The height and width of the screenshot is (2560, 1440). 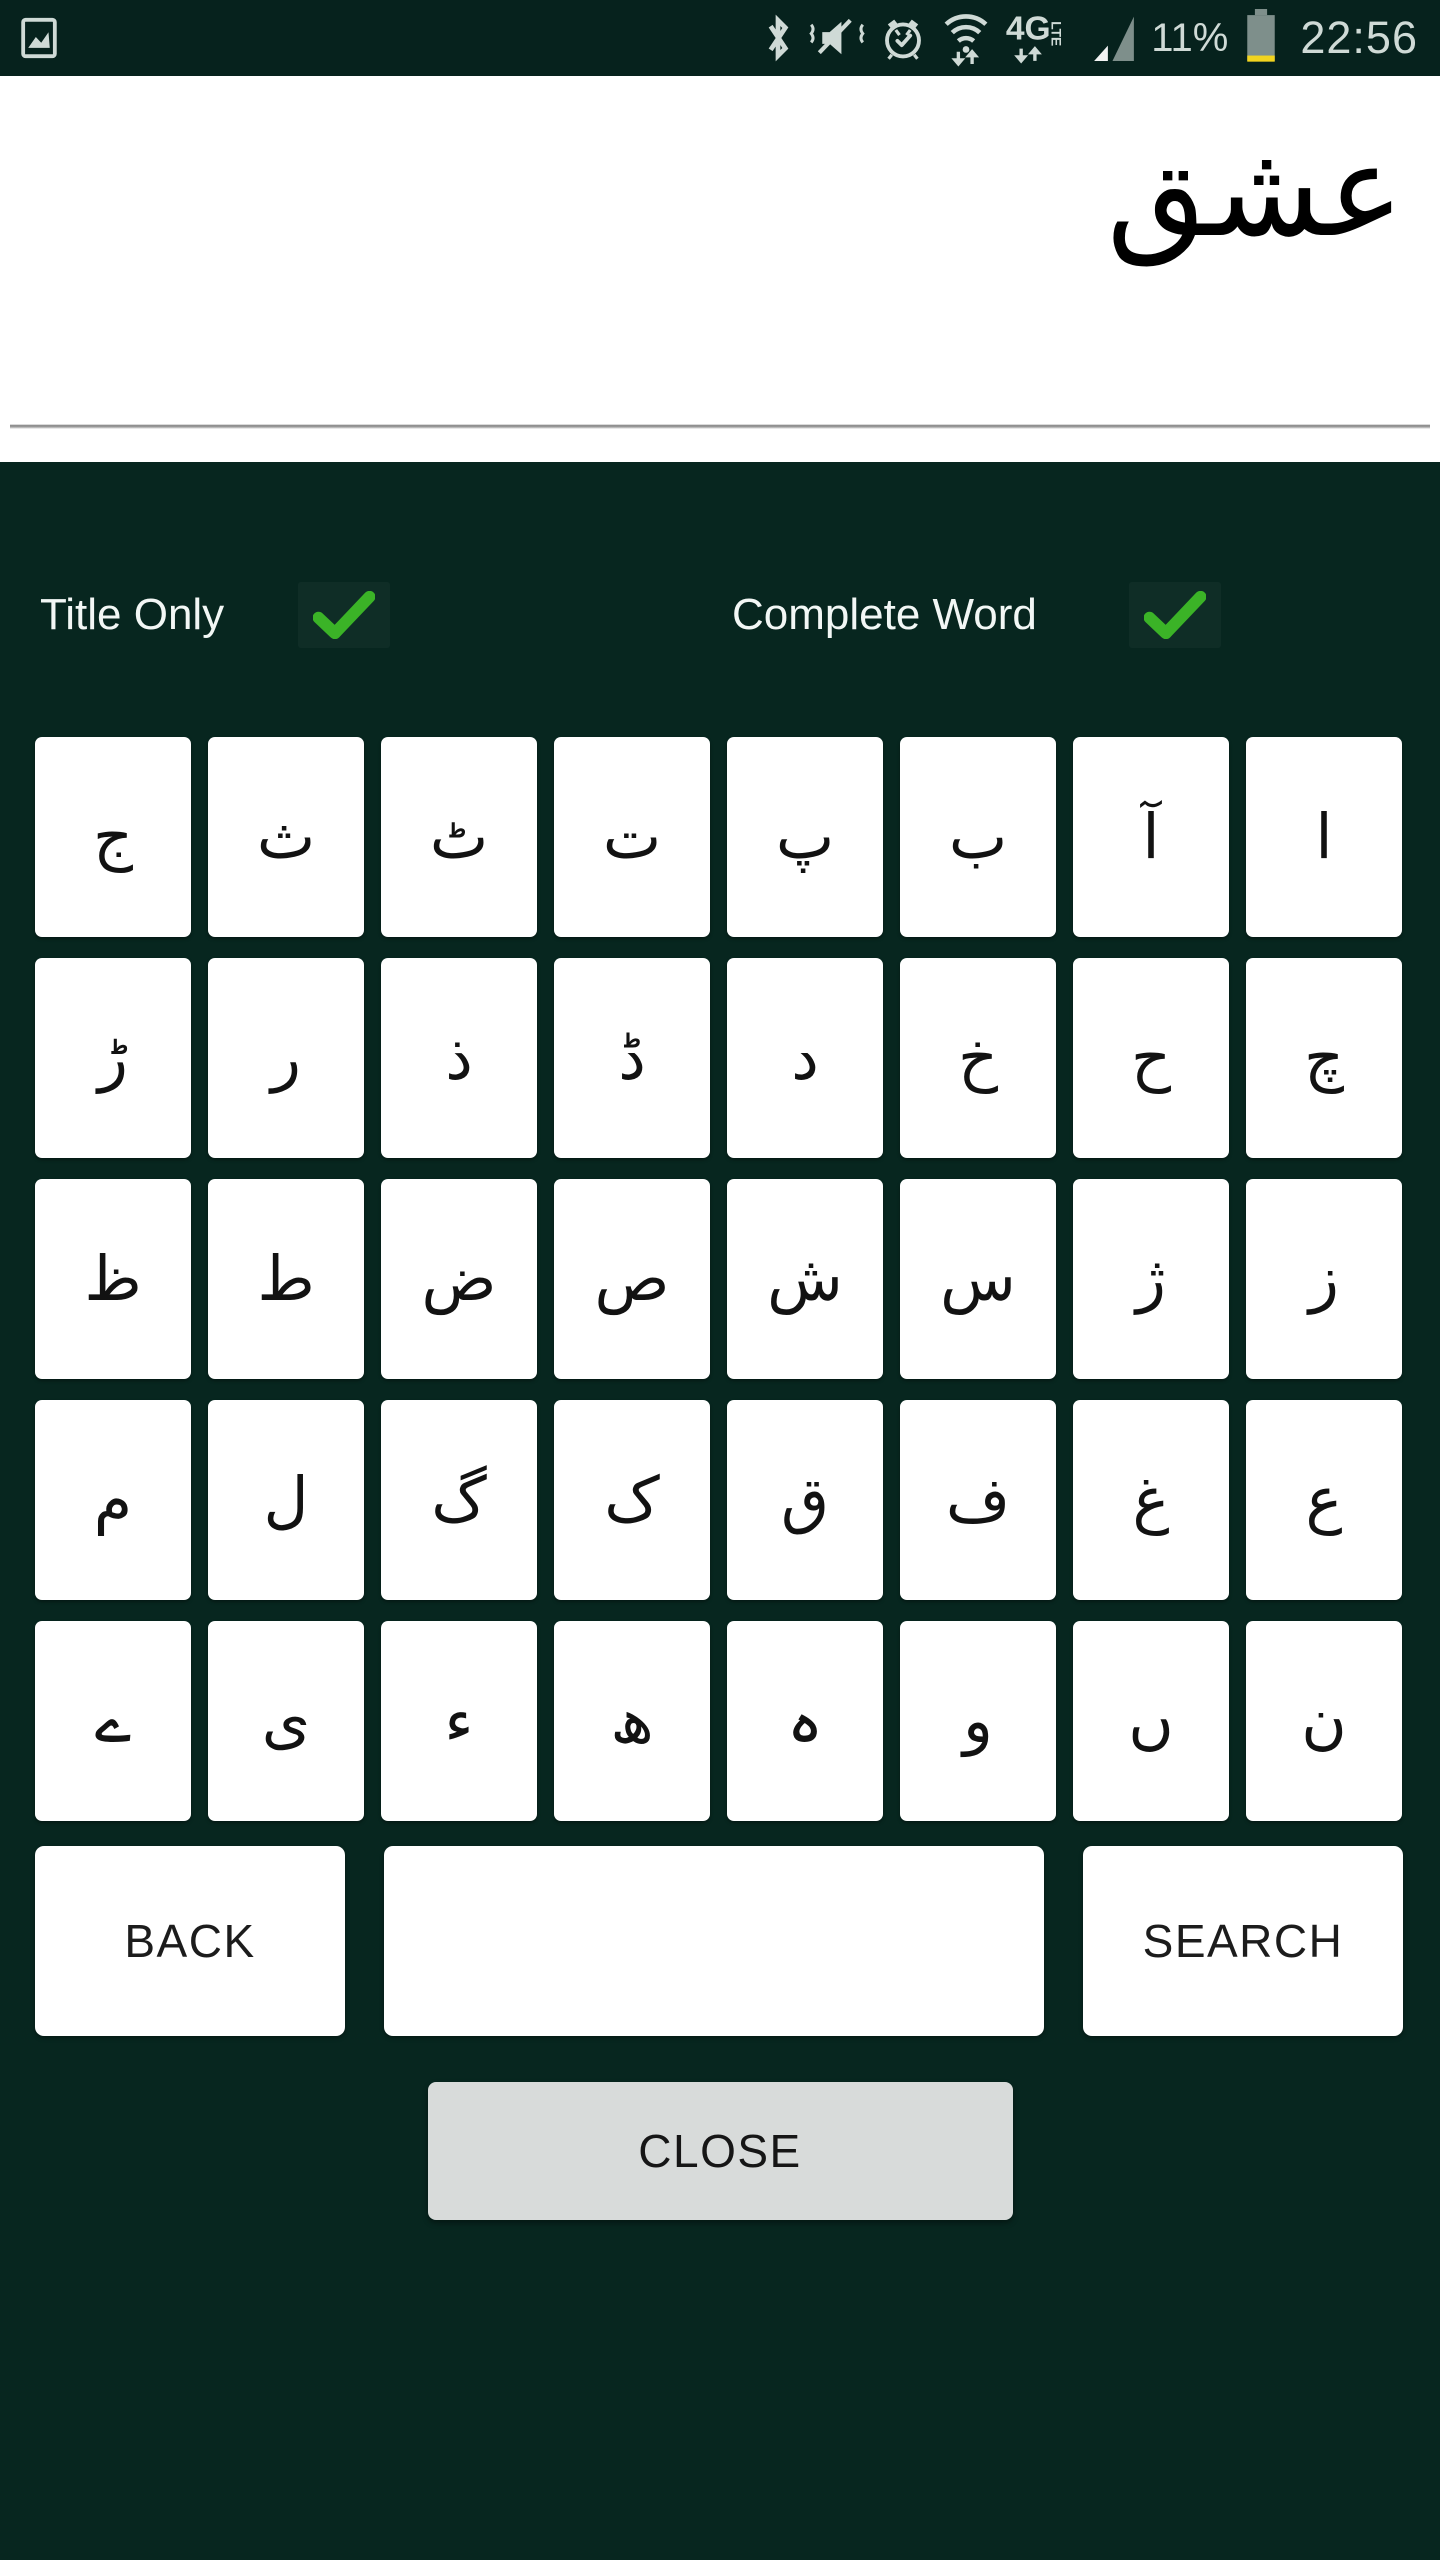 What do you see at coordinates (978, 1500) in the screenshot?
I see `key-button: ف` at bounding box center [978, 1500].